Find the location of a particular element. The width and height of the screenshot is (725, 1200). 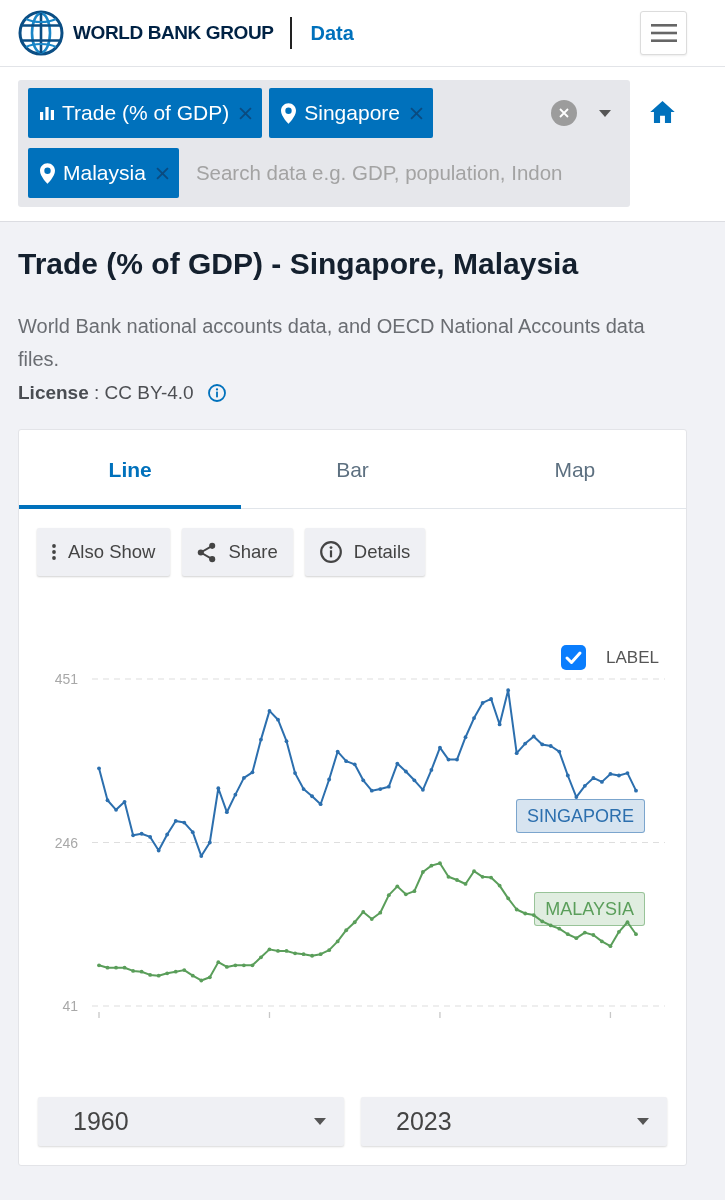

logo-text: WORLD BANK GROUP is located at coordinates (173, 33).